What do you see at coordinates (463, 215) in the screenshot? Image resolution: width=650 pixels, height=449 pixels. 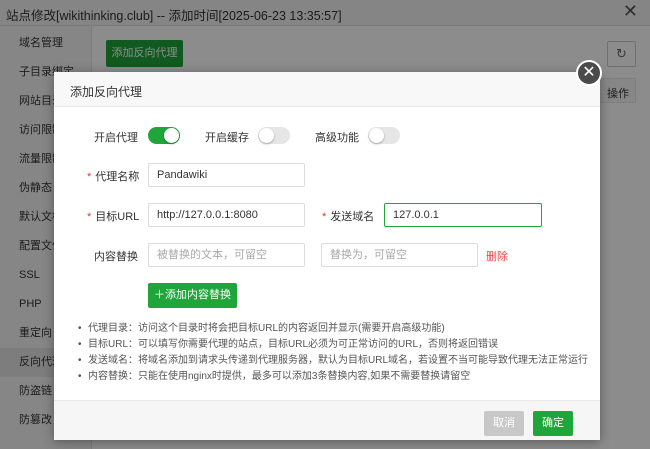 I see `send-domain-input: 127.0.0.1` at bounding box center [463, 215].